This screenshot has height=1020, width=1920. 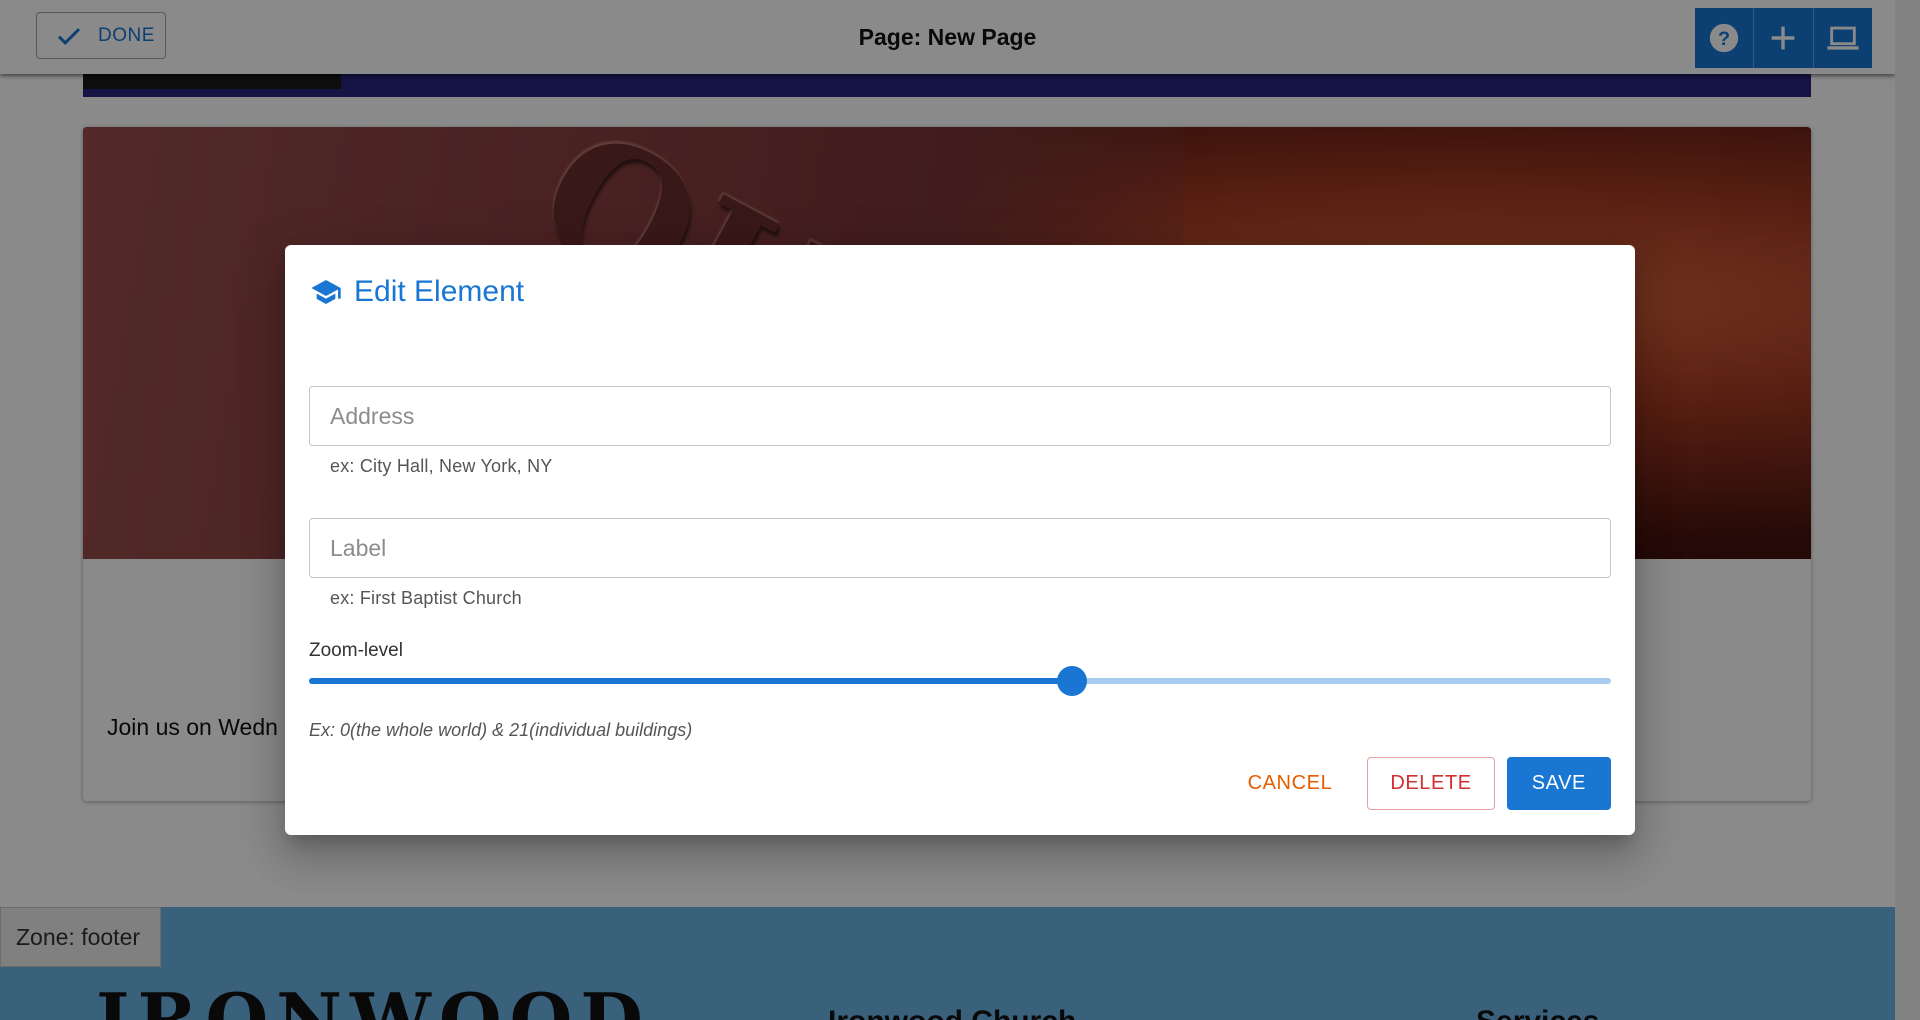 I want to click on dialog-actions: CANCEL DELETE SAVE, so click(x=1418, y=783).